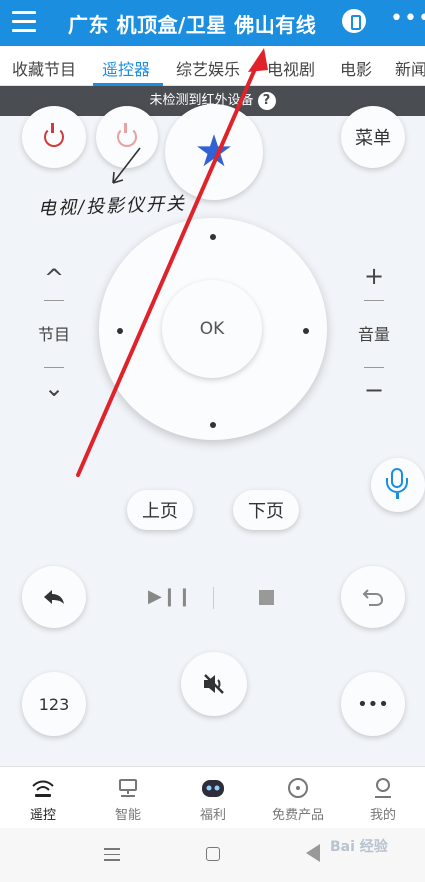 The width and height of the screenshot is (425, 882). I want to click on dpad-down, so click(213, 425).